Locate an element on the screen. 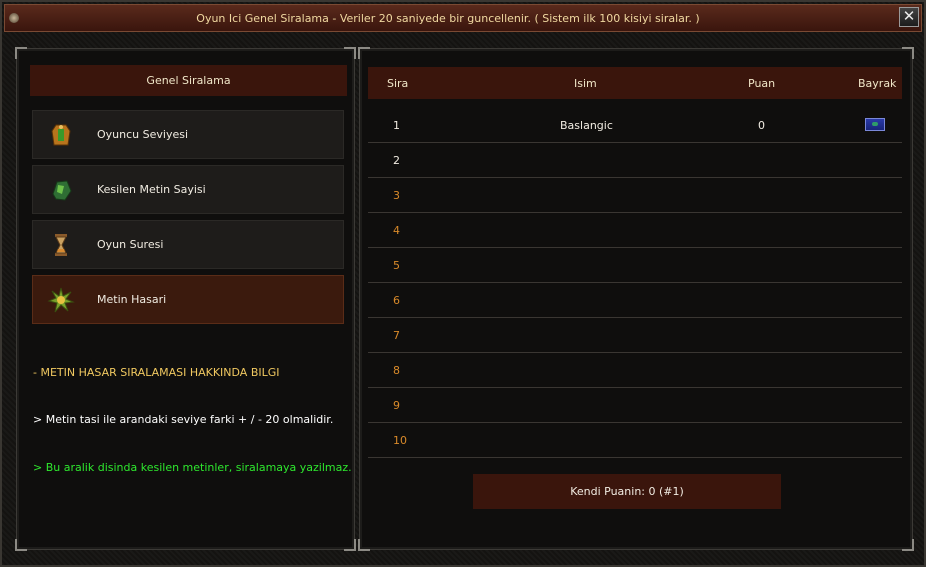 This screenshot has width=926, height=567. burst-icon is located at coordinates (61, 300).